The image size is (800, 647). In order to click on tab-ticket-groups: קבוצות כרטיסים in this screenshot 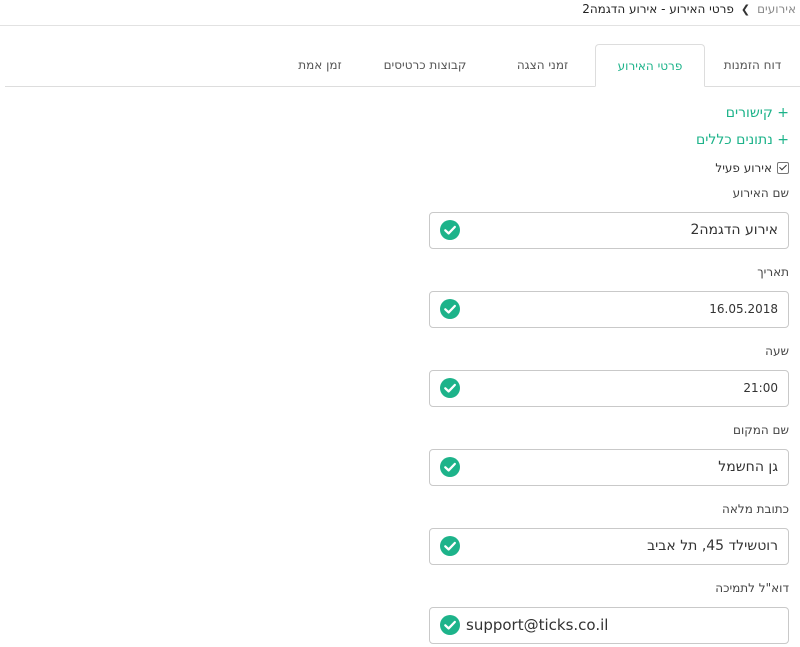, I will do `click(425, 65)`.